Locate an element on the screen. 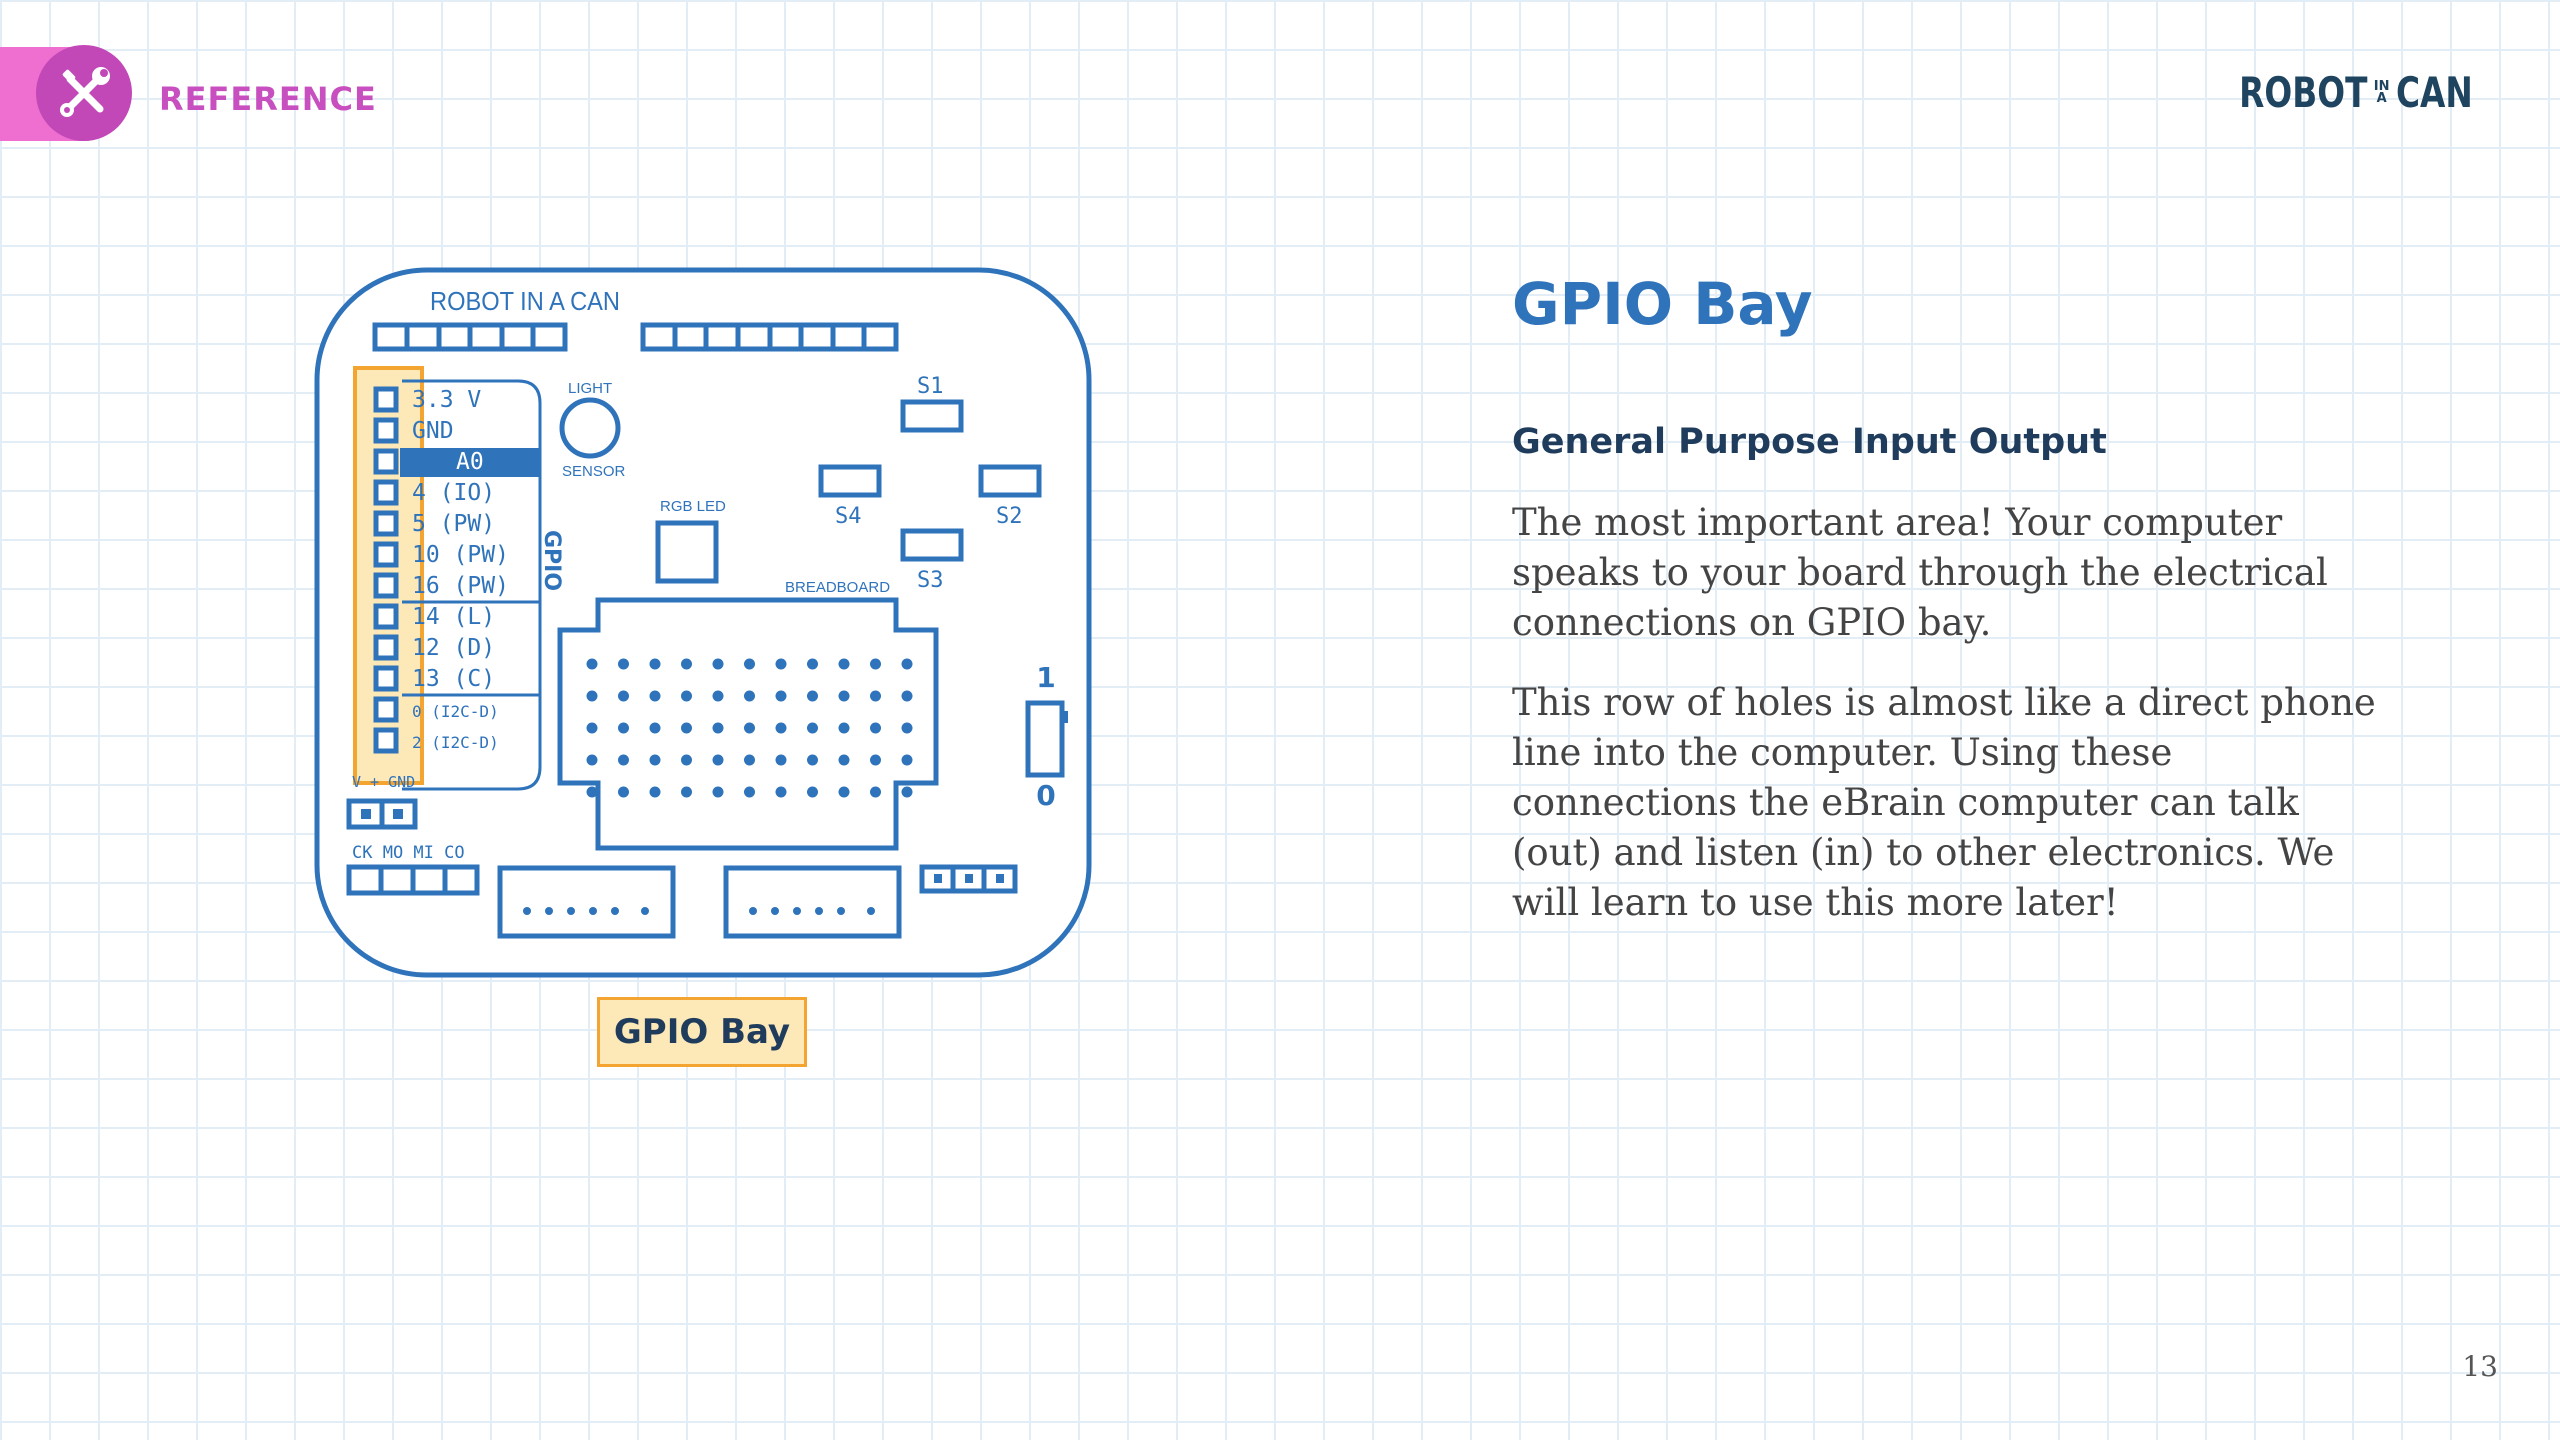 The image size is (2560, 1440). switch-s4-label: S4 is located at coordinates (848, 516).